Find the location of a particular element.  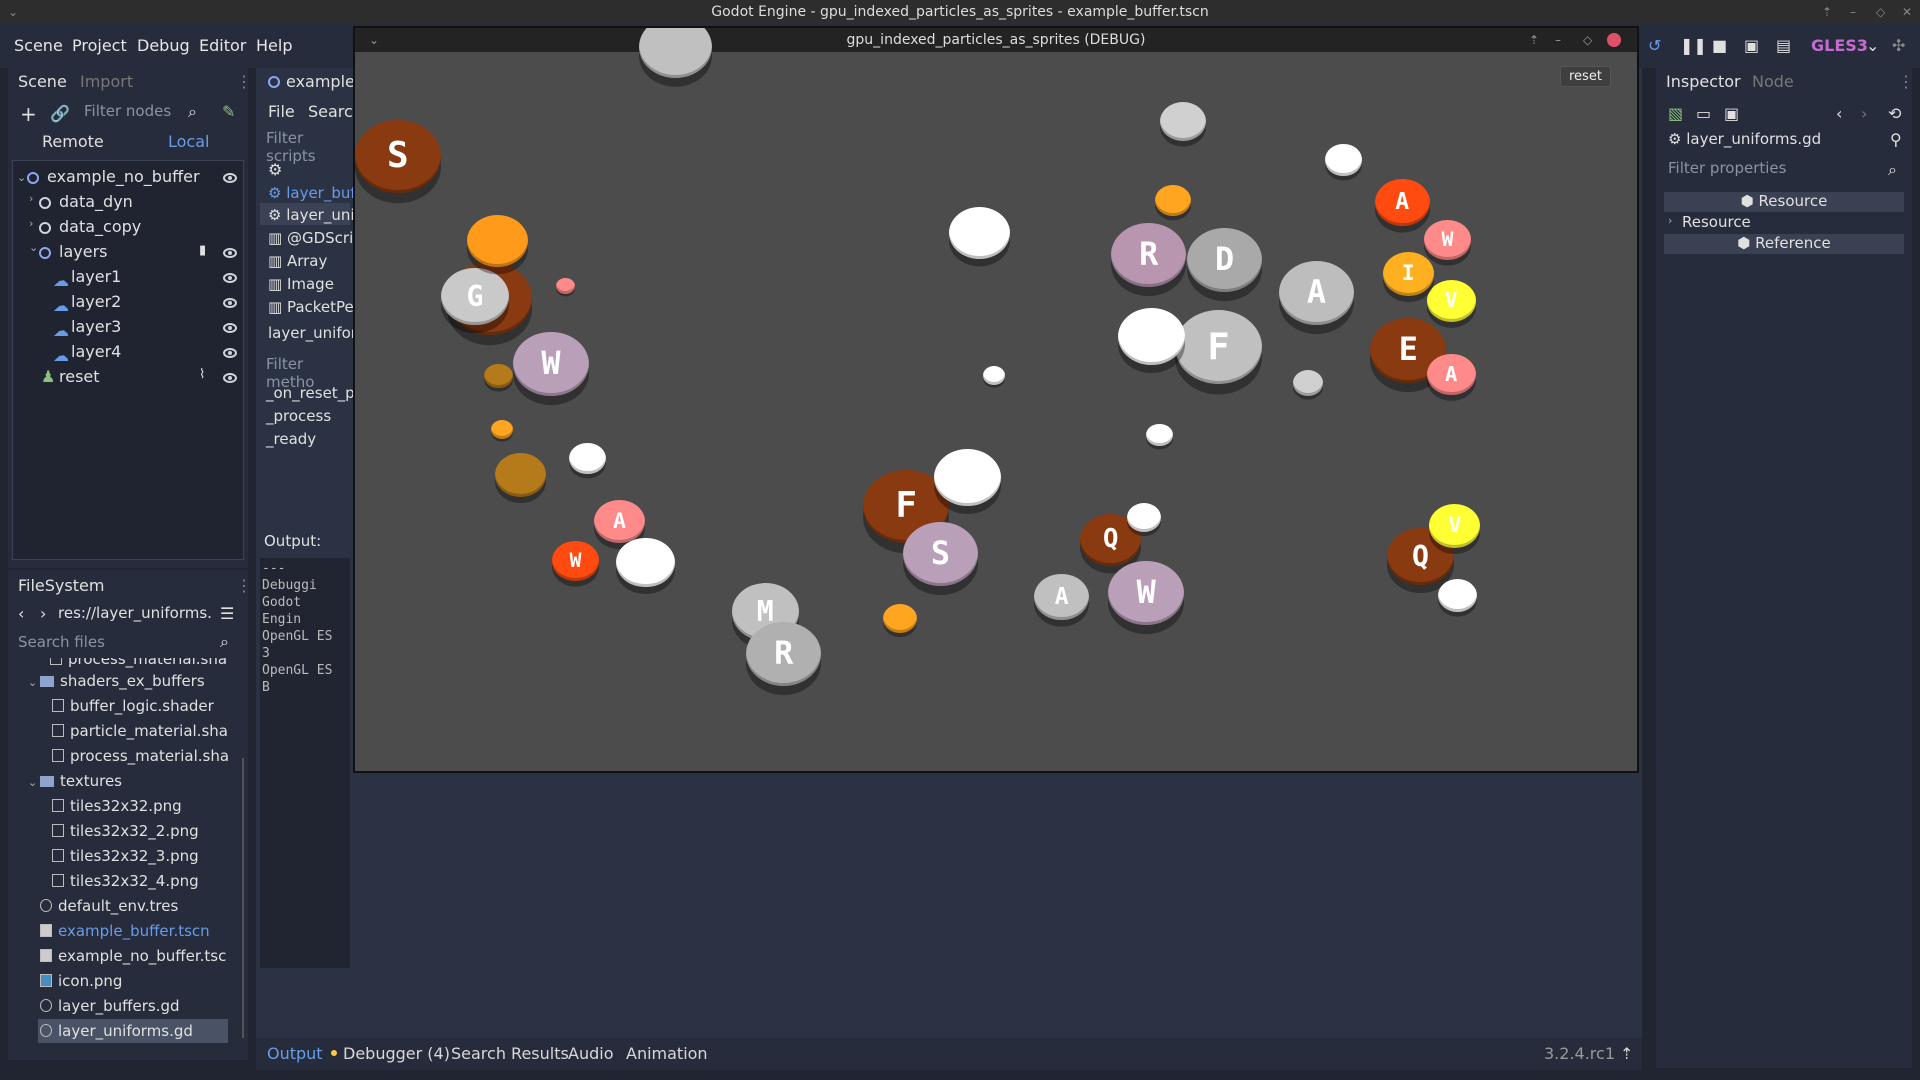

play-scene-icon: ▣ is located at coordinates (1751, 45).